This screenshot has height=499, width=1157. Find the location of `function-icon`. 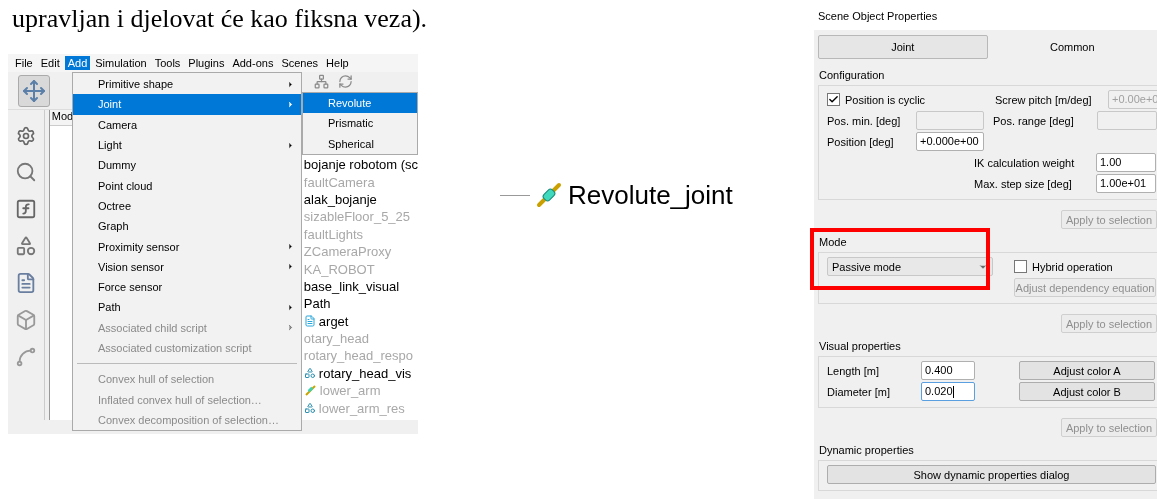

function-icon is located at coordinates (25, 209).